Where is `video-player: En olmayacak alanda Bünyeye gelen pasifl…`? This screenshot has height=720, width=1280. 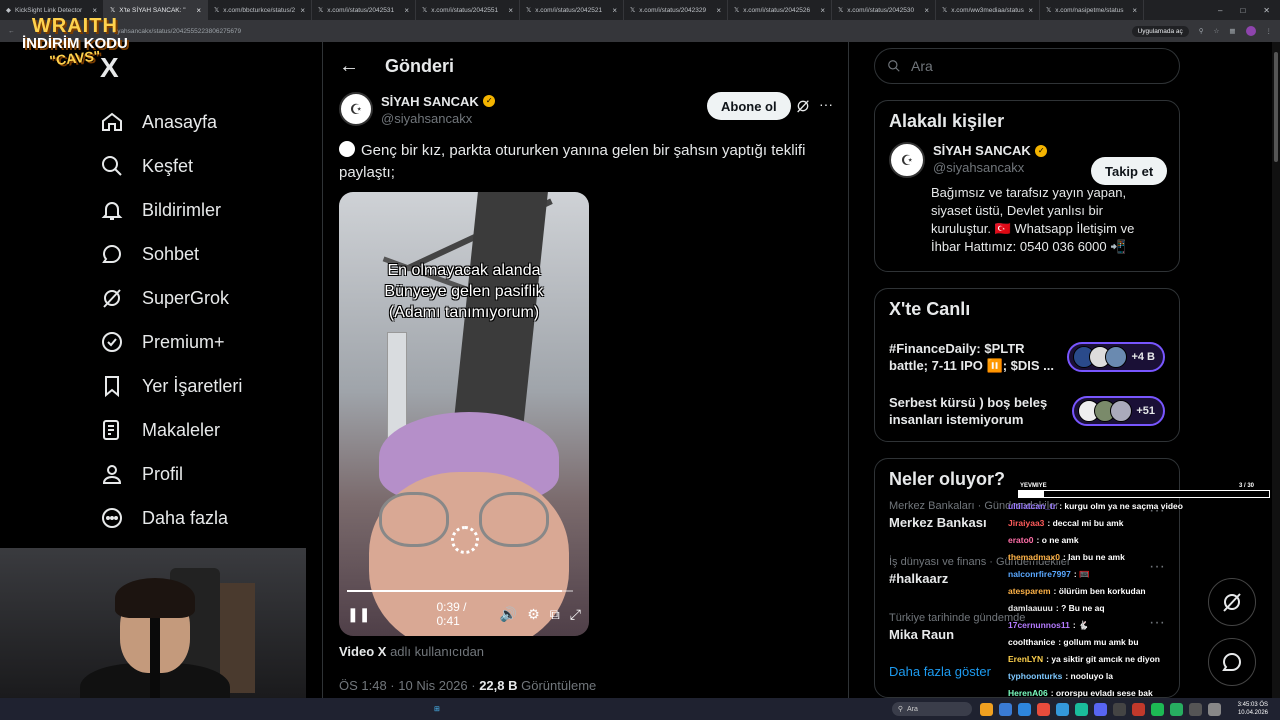
video-player: En olmayacak alanda Bünyeye gelen pasifl… is located at coordinates (464, 414).